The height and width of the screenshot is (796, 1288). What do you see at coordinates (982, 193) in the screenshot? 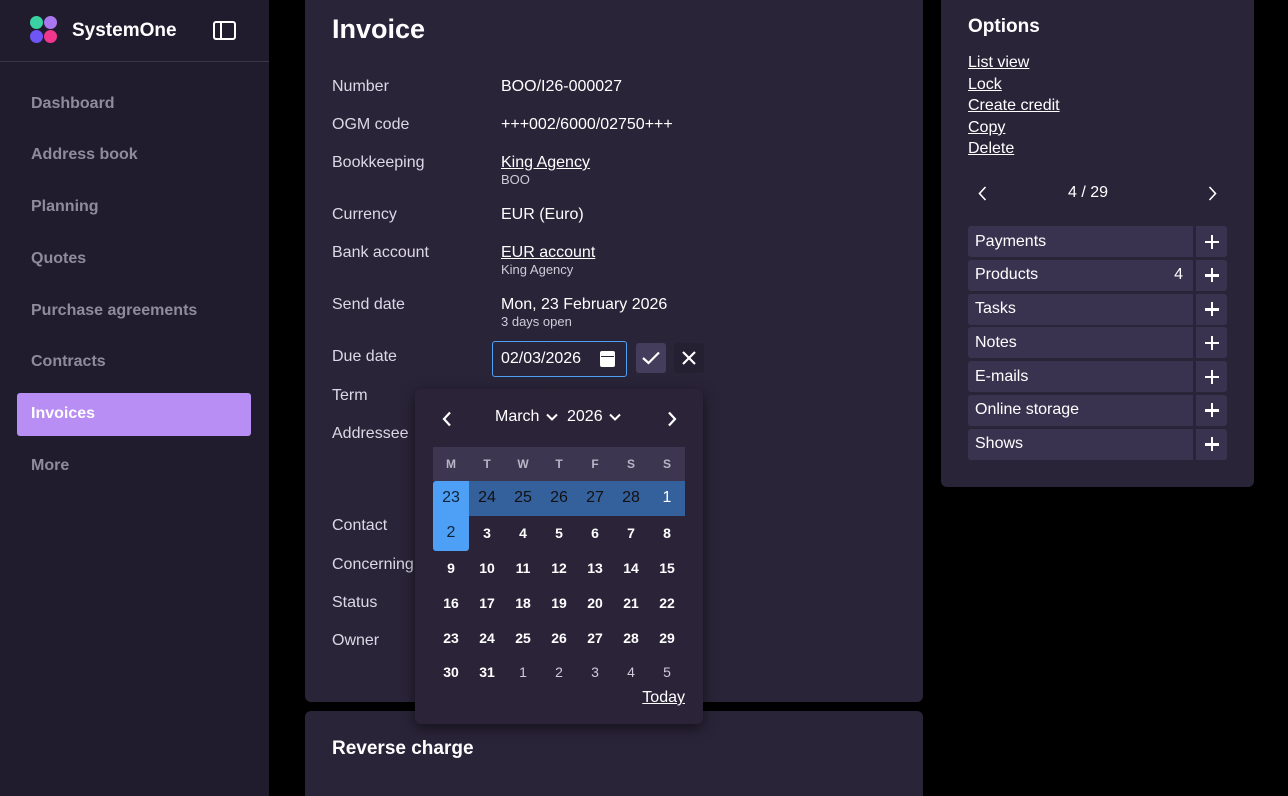
I see `pager-prev-button` at bounding box center [982, 193].